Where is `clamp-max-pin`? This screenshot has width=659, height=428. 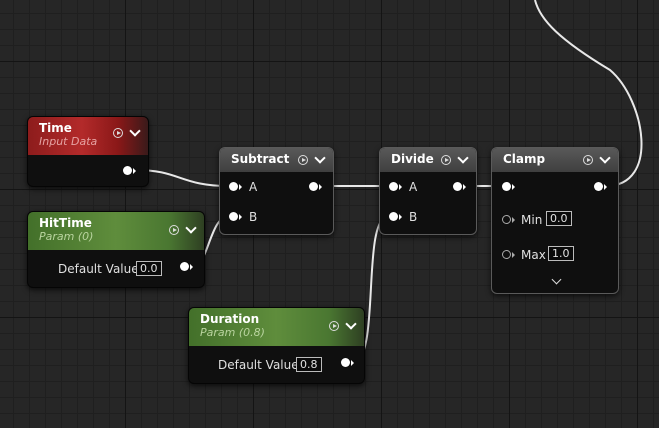 clamp-max-pin is located at coordinates (508, 254).